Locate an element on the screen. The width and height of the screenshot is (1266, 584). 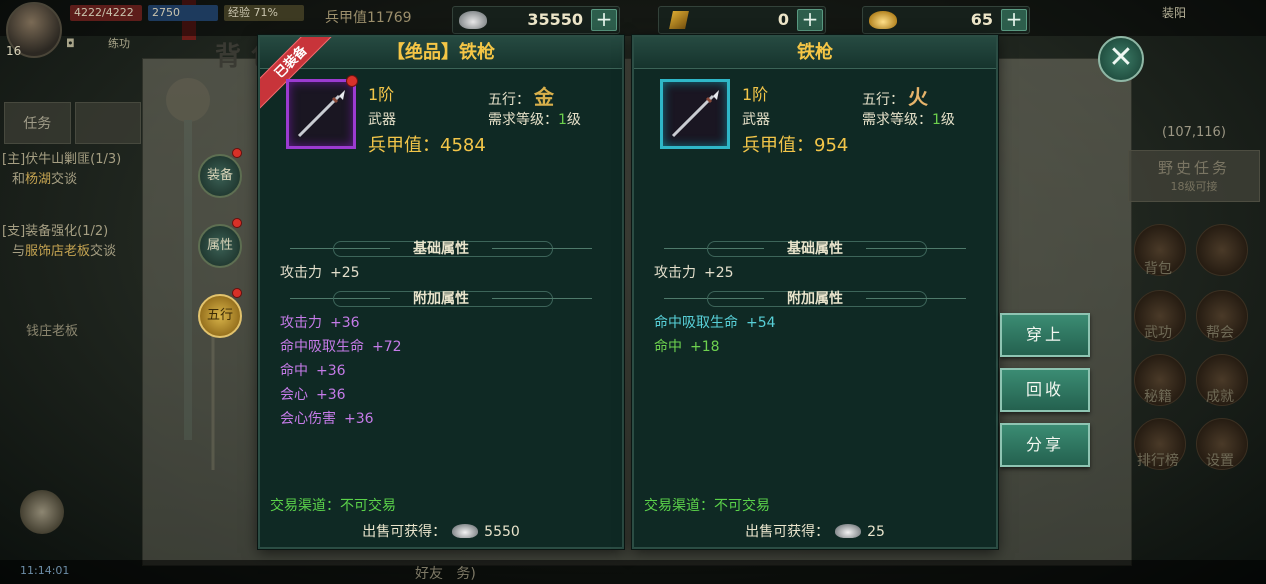
gold-ingot-icon is located at coordinates (883, 20).